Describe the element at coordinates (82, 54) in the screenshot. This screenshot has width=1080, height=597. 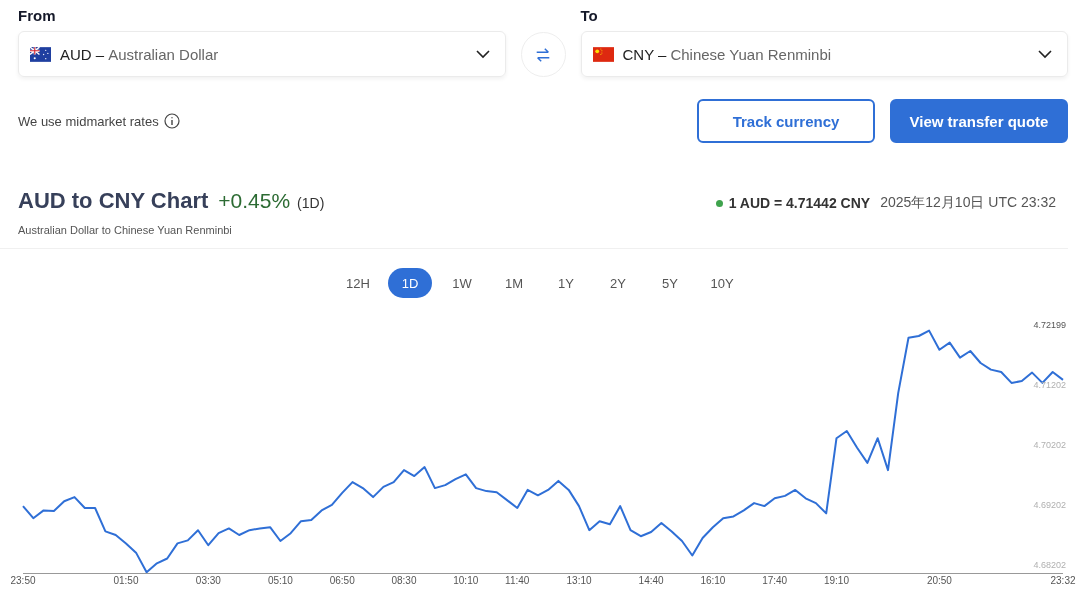
I see `currency-code: AUD –` at that location.